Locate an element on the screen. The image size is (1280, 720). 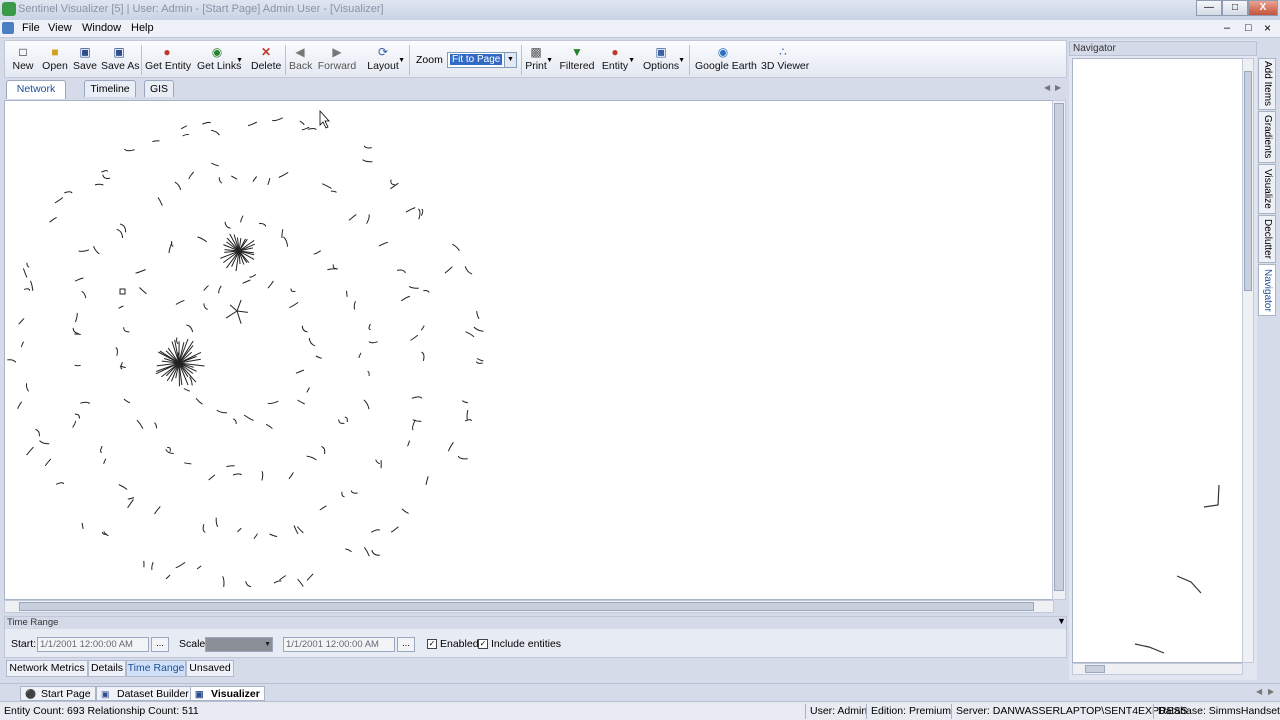
get-entity-button: ● Get Entity is located at coordinates (168, 60).